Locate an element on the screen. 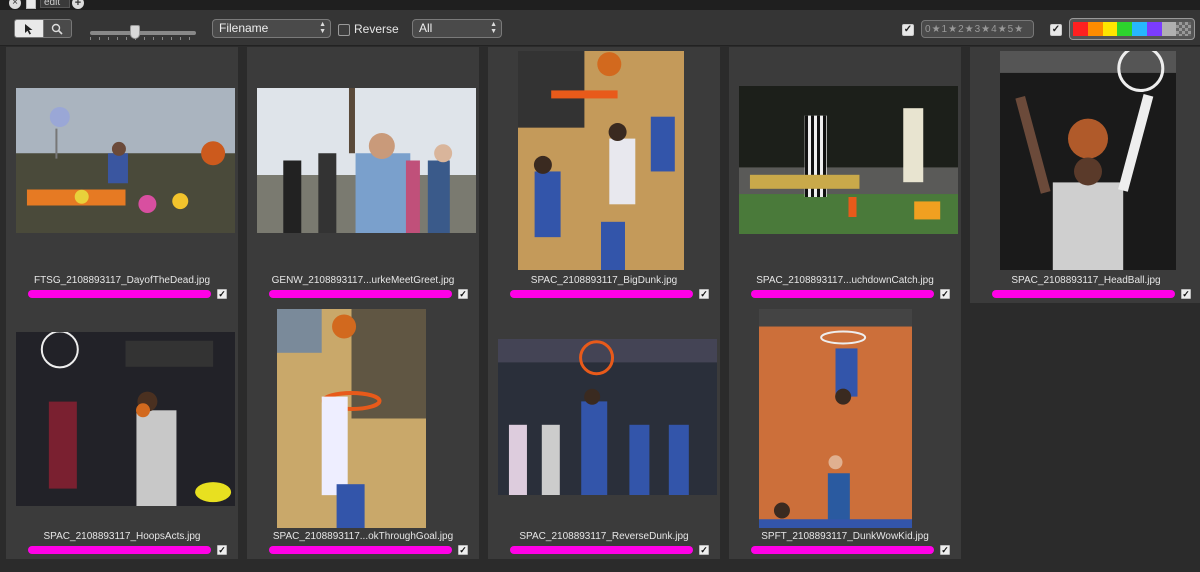 This screenshot has height=572, width=1200. no-color-swatch is located at coordinates (1183, 29).